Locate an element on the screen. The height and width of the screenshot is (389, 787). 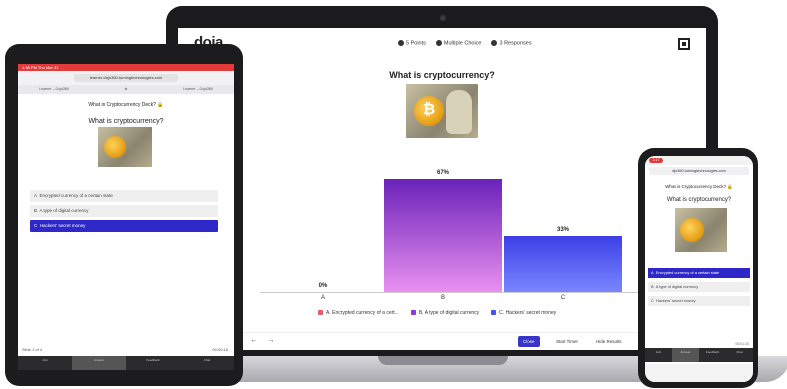
previous-slide-button: ← is located at coordinates (253, 340).